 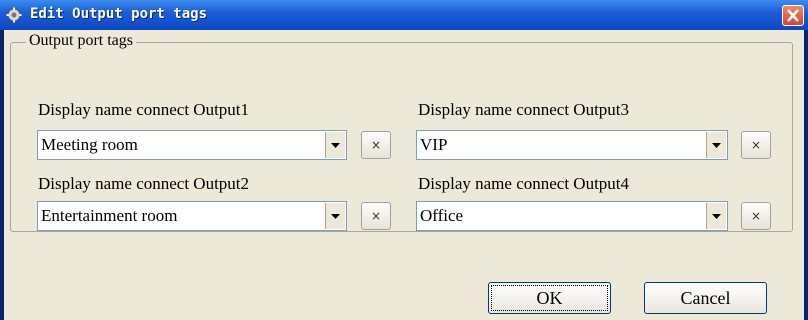 What do you see at coordinates (192, 145) in the screenshot?
I see `output1-combo: Meeting room` at bounding box center [192, 145].